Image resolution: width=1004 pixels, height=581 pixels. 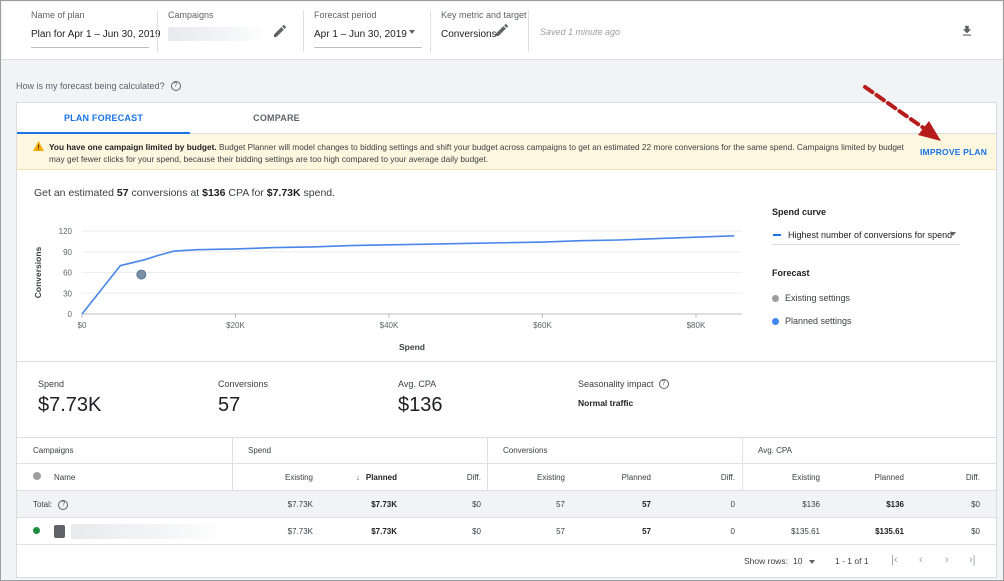 I want to click on current-forecast-point, so click(x=141, y=274).